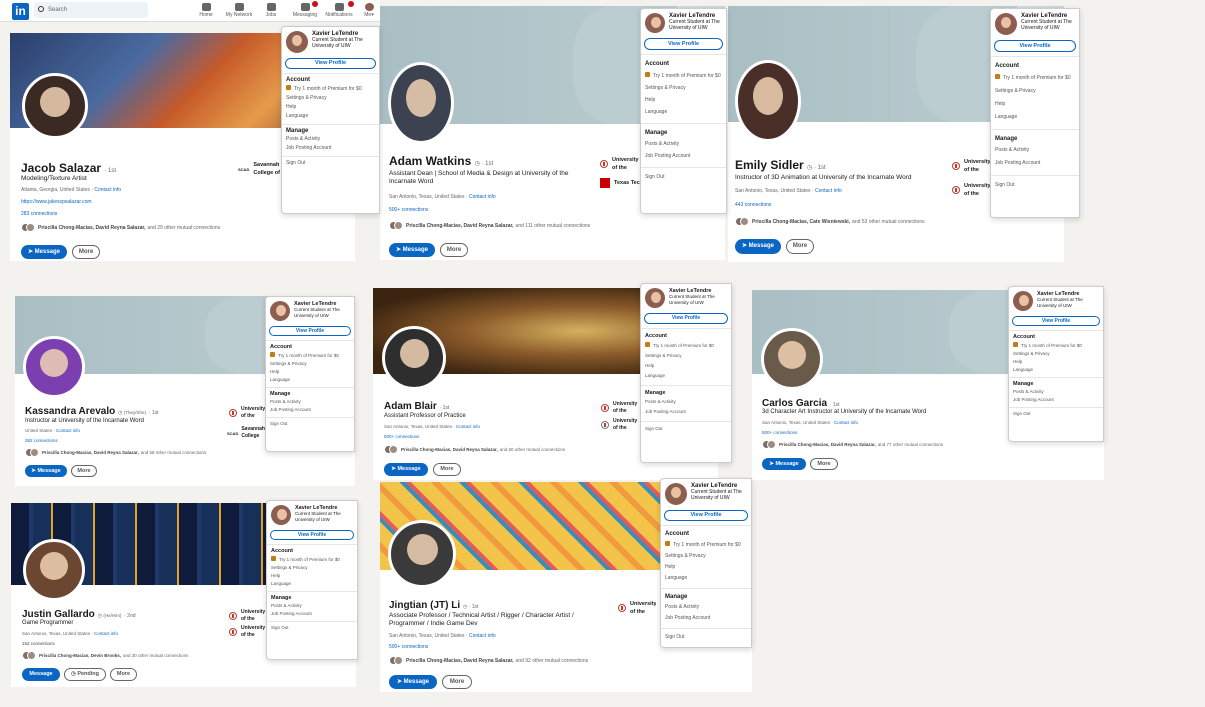 The height and width of the screenshot is (707, 1205). Describe the element at coordinates (239, 11) in the screenshot. I see `nav-my-network: My Network` at that location.